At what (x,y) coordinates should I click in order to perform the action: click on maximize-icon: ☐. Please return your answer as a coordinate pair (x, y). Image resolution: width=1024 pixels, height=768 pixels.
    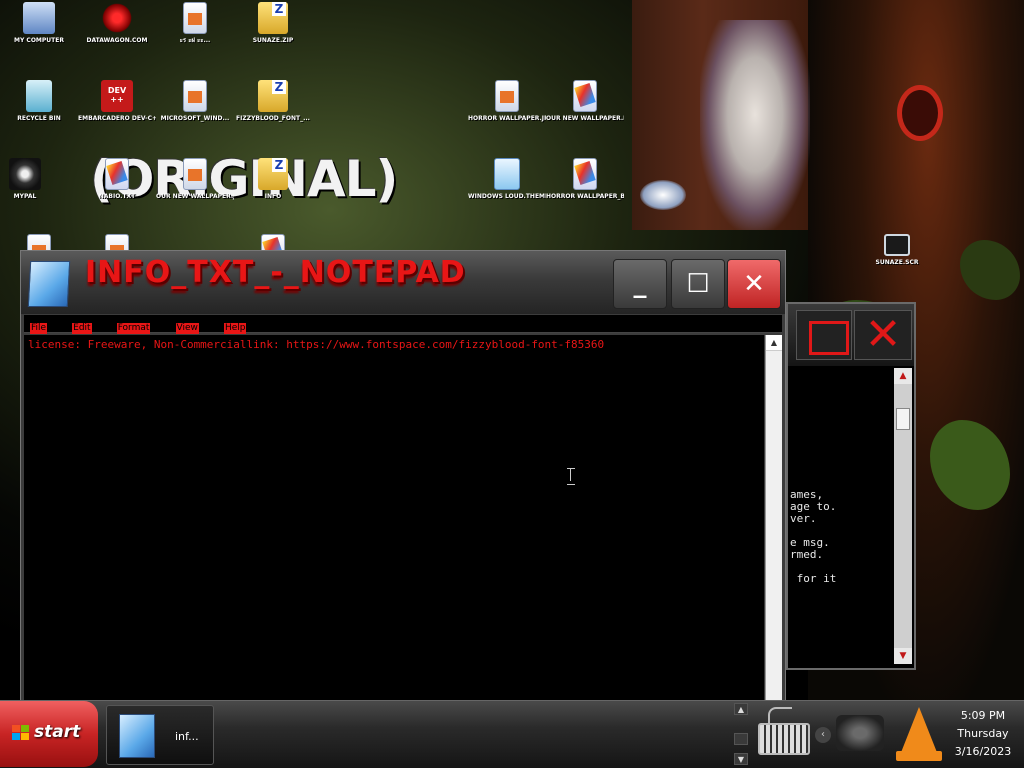
    Looking at the image, I should click on (698, 284).